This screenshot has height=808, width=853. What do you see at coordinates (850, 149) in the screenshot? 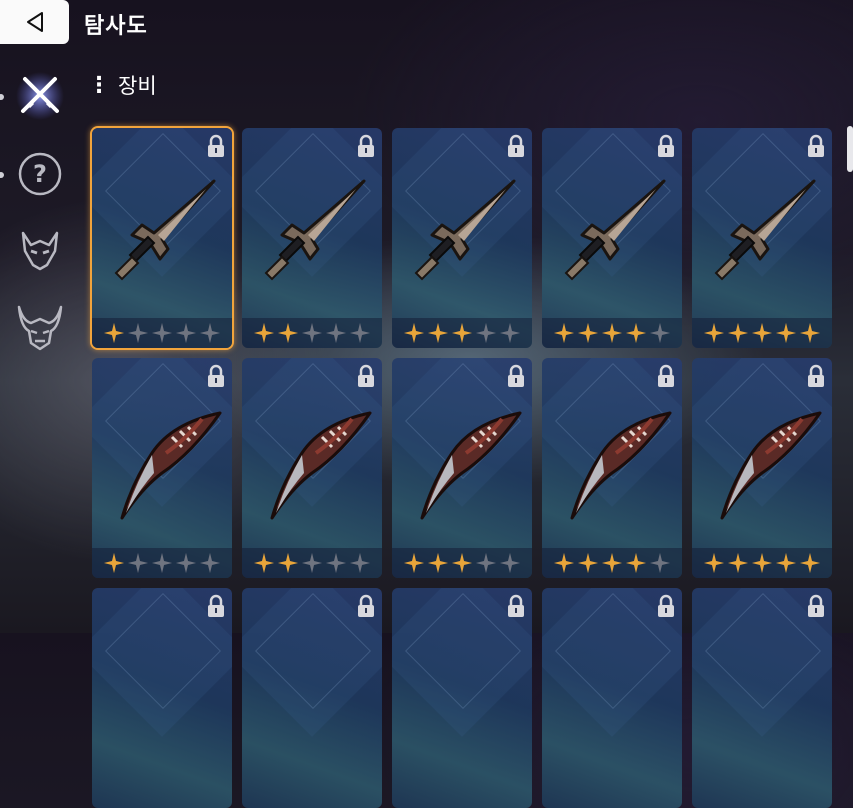
I see `scrollbar` at bounding box center [850, 149].